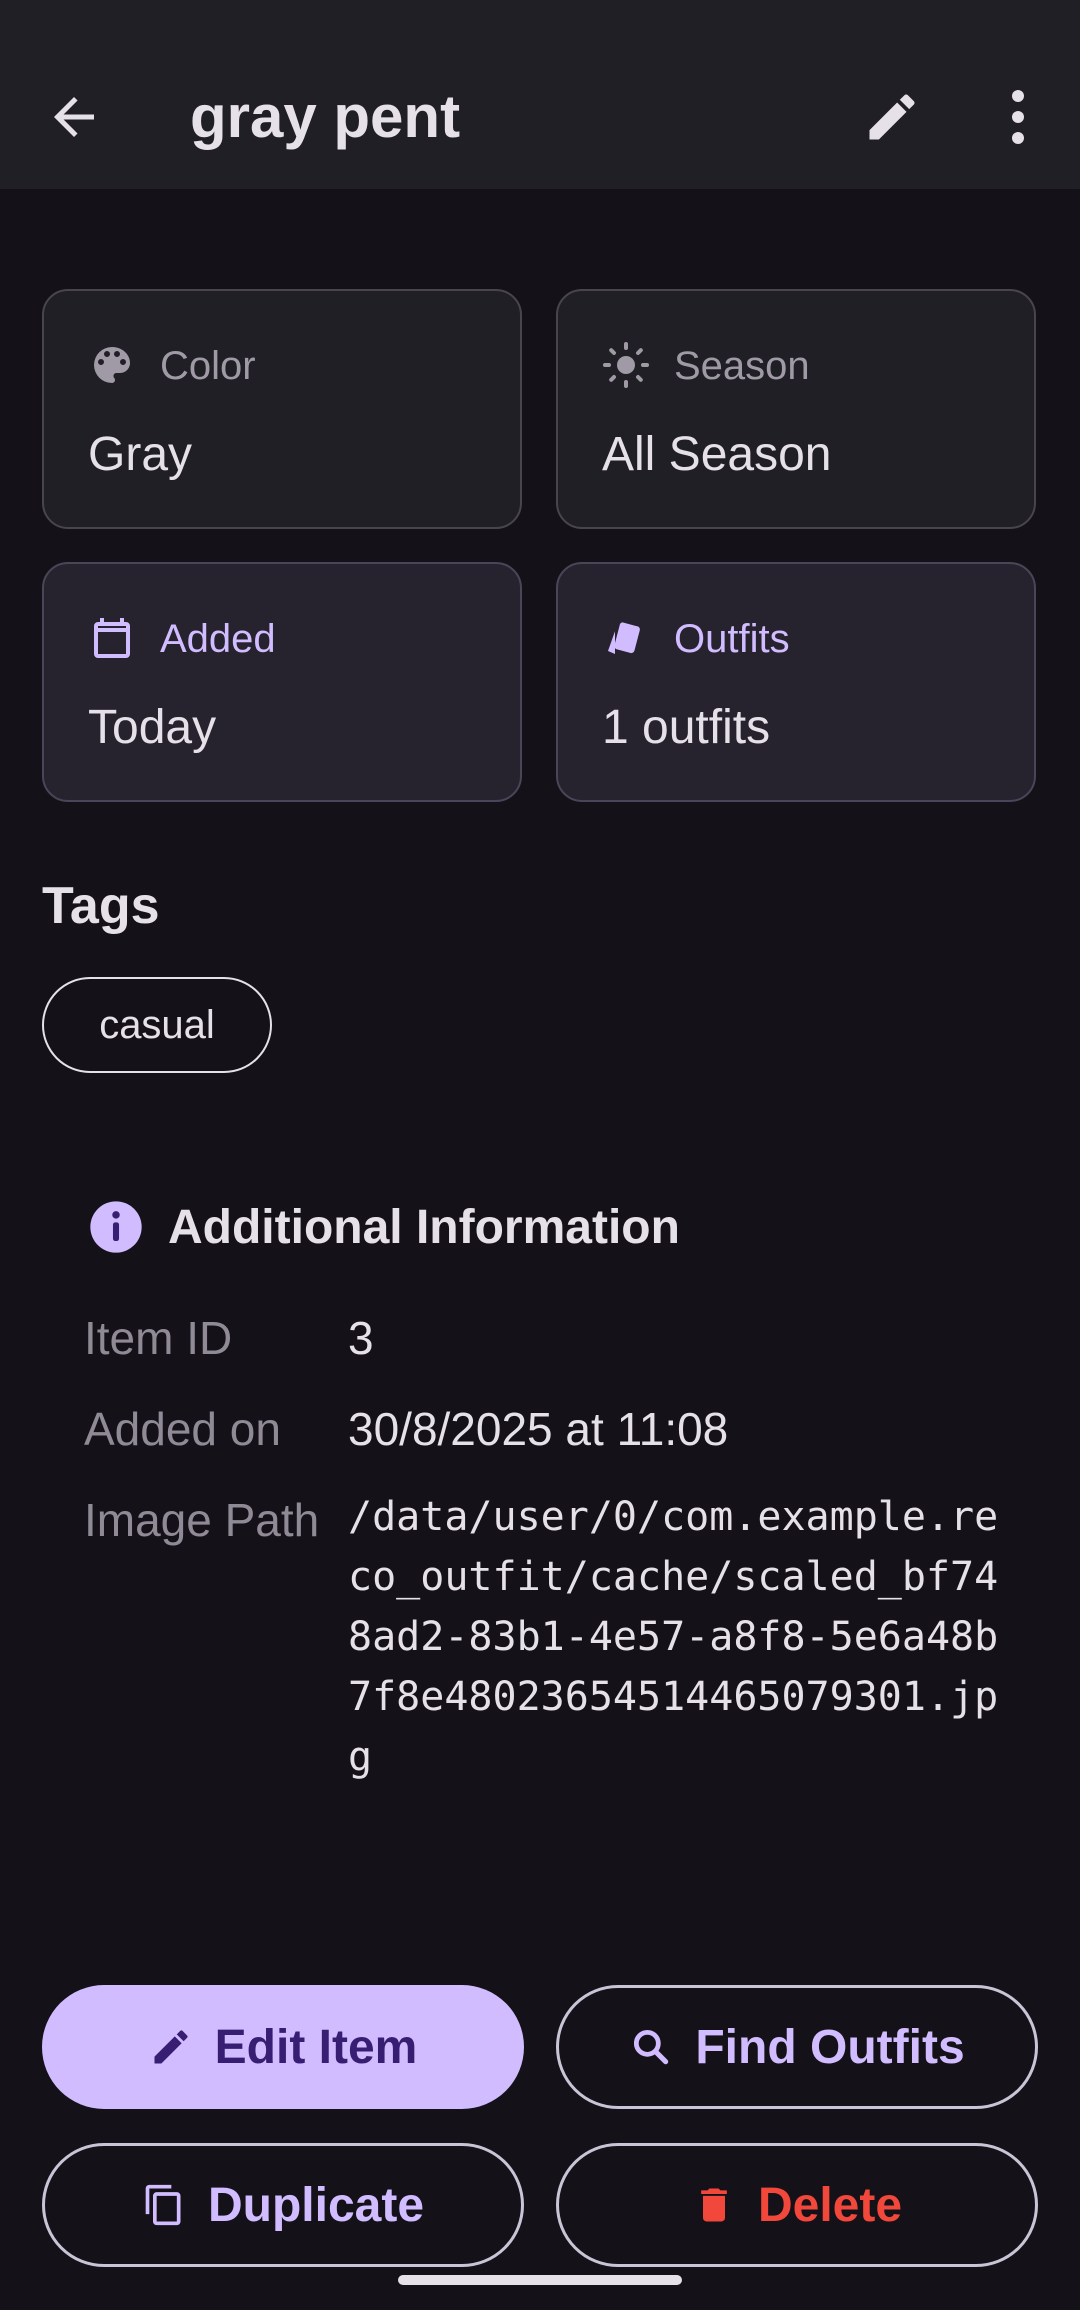  I want to click on trash-icon, so click(714, 2205).